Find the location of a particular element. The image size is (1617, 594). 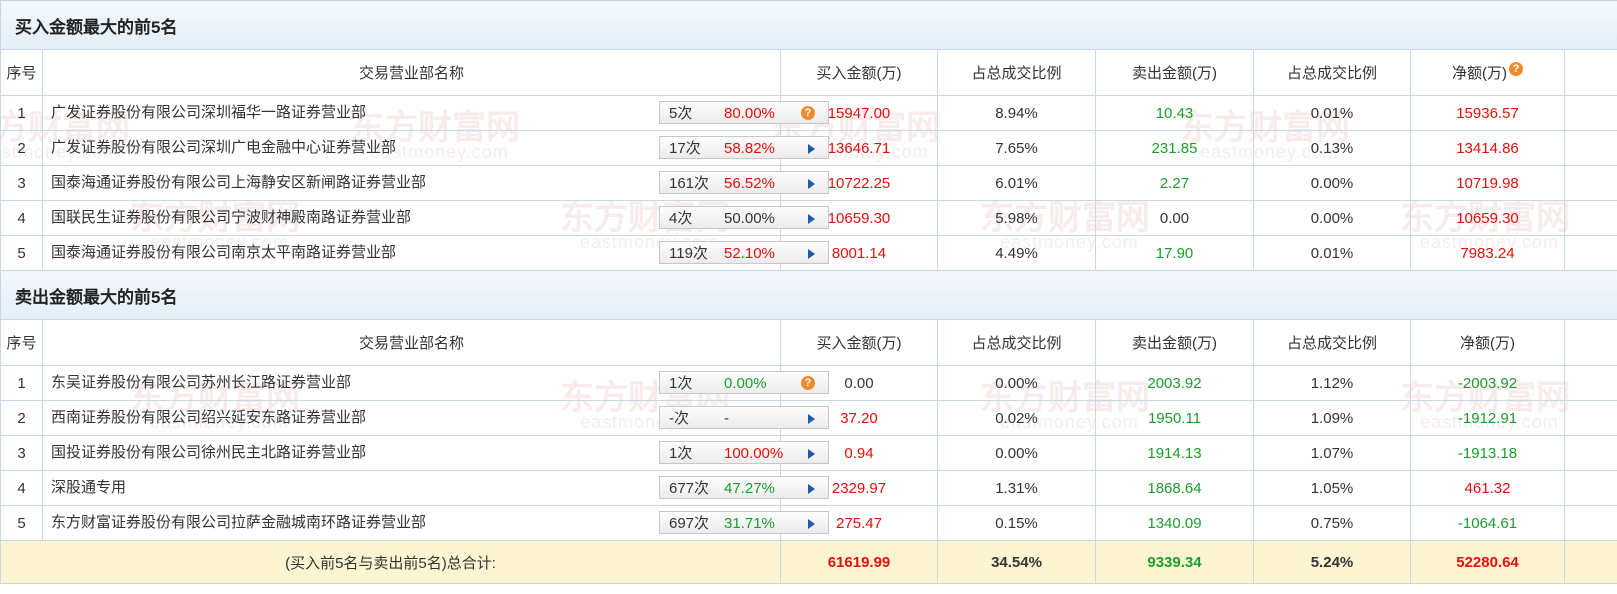

net-amount: 461.32 is located at coordinates (1487, 488).